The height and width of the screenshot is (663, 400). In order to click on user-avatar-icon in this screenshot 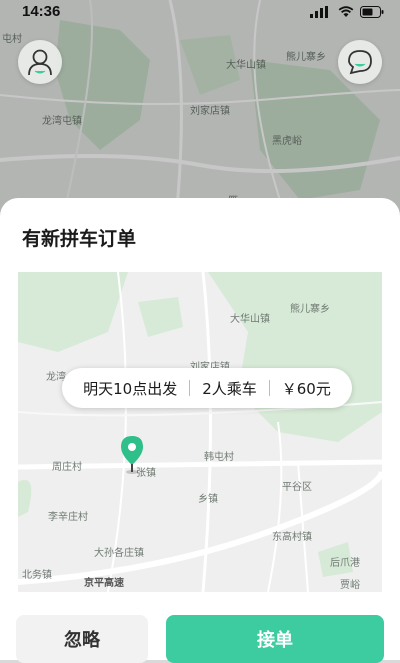, I will do `click(40, 62)`.